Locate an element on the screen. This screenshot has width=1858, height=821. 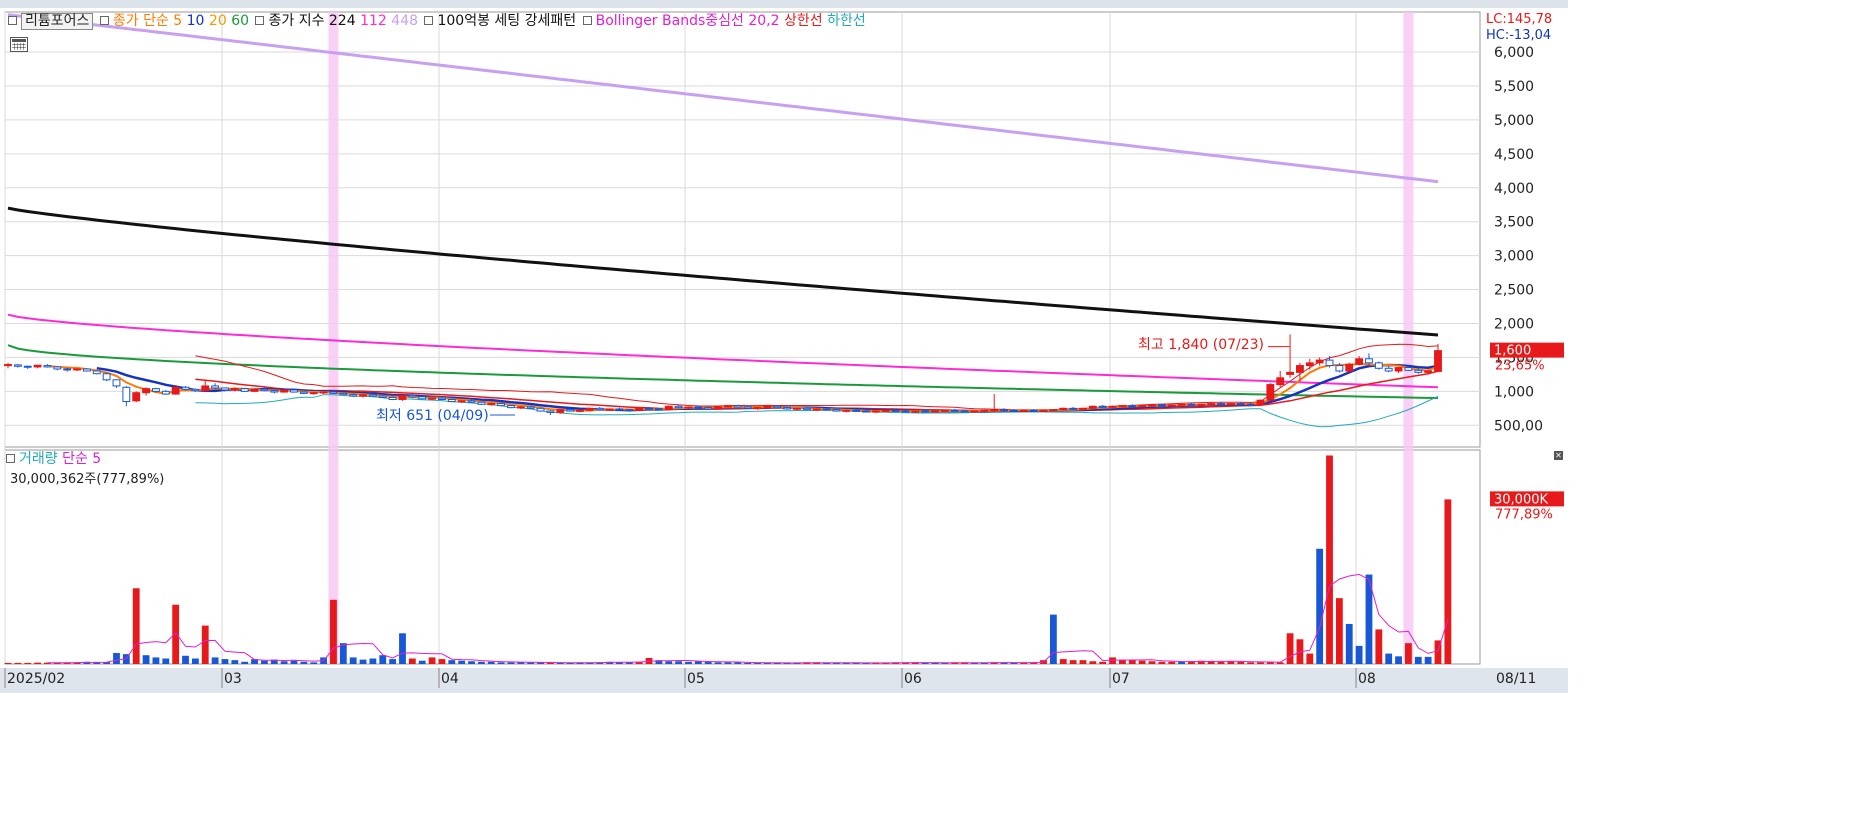
last-volume-change: 777,89% is located at coordinates (1524, 514).